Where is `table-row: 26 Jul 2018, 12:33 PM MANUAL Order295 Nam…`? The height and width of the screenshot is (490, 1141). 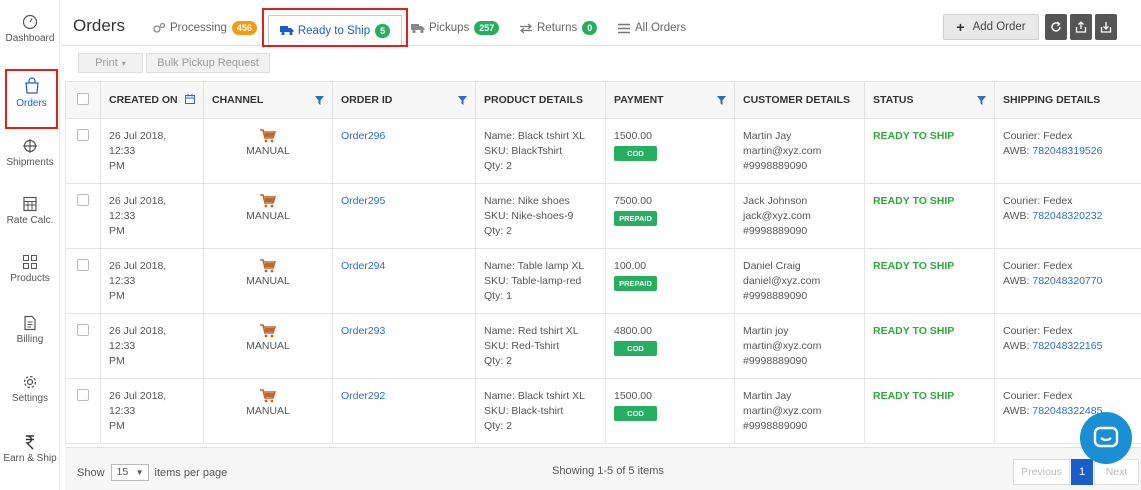
table-row: 26 Jul 2018, 12:33 PM MANUAL Order295 Nam… is located at coordinates (603, 216).